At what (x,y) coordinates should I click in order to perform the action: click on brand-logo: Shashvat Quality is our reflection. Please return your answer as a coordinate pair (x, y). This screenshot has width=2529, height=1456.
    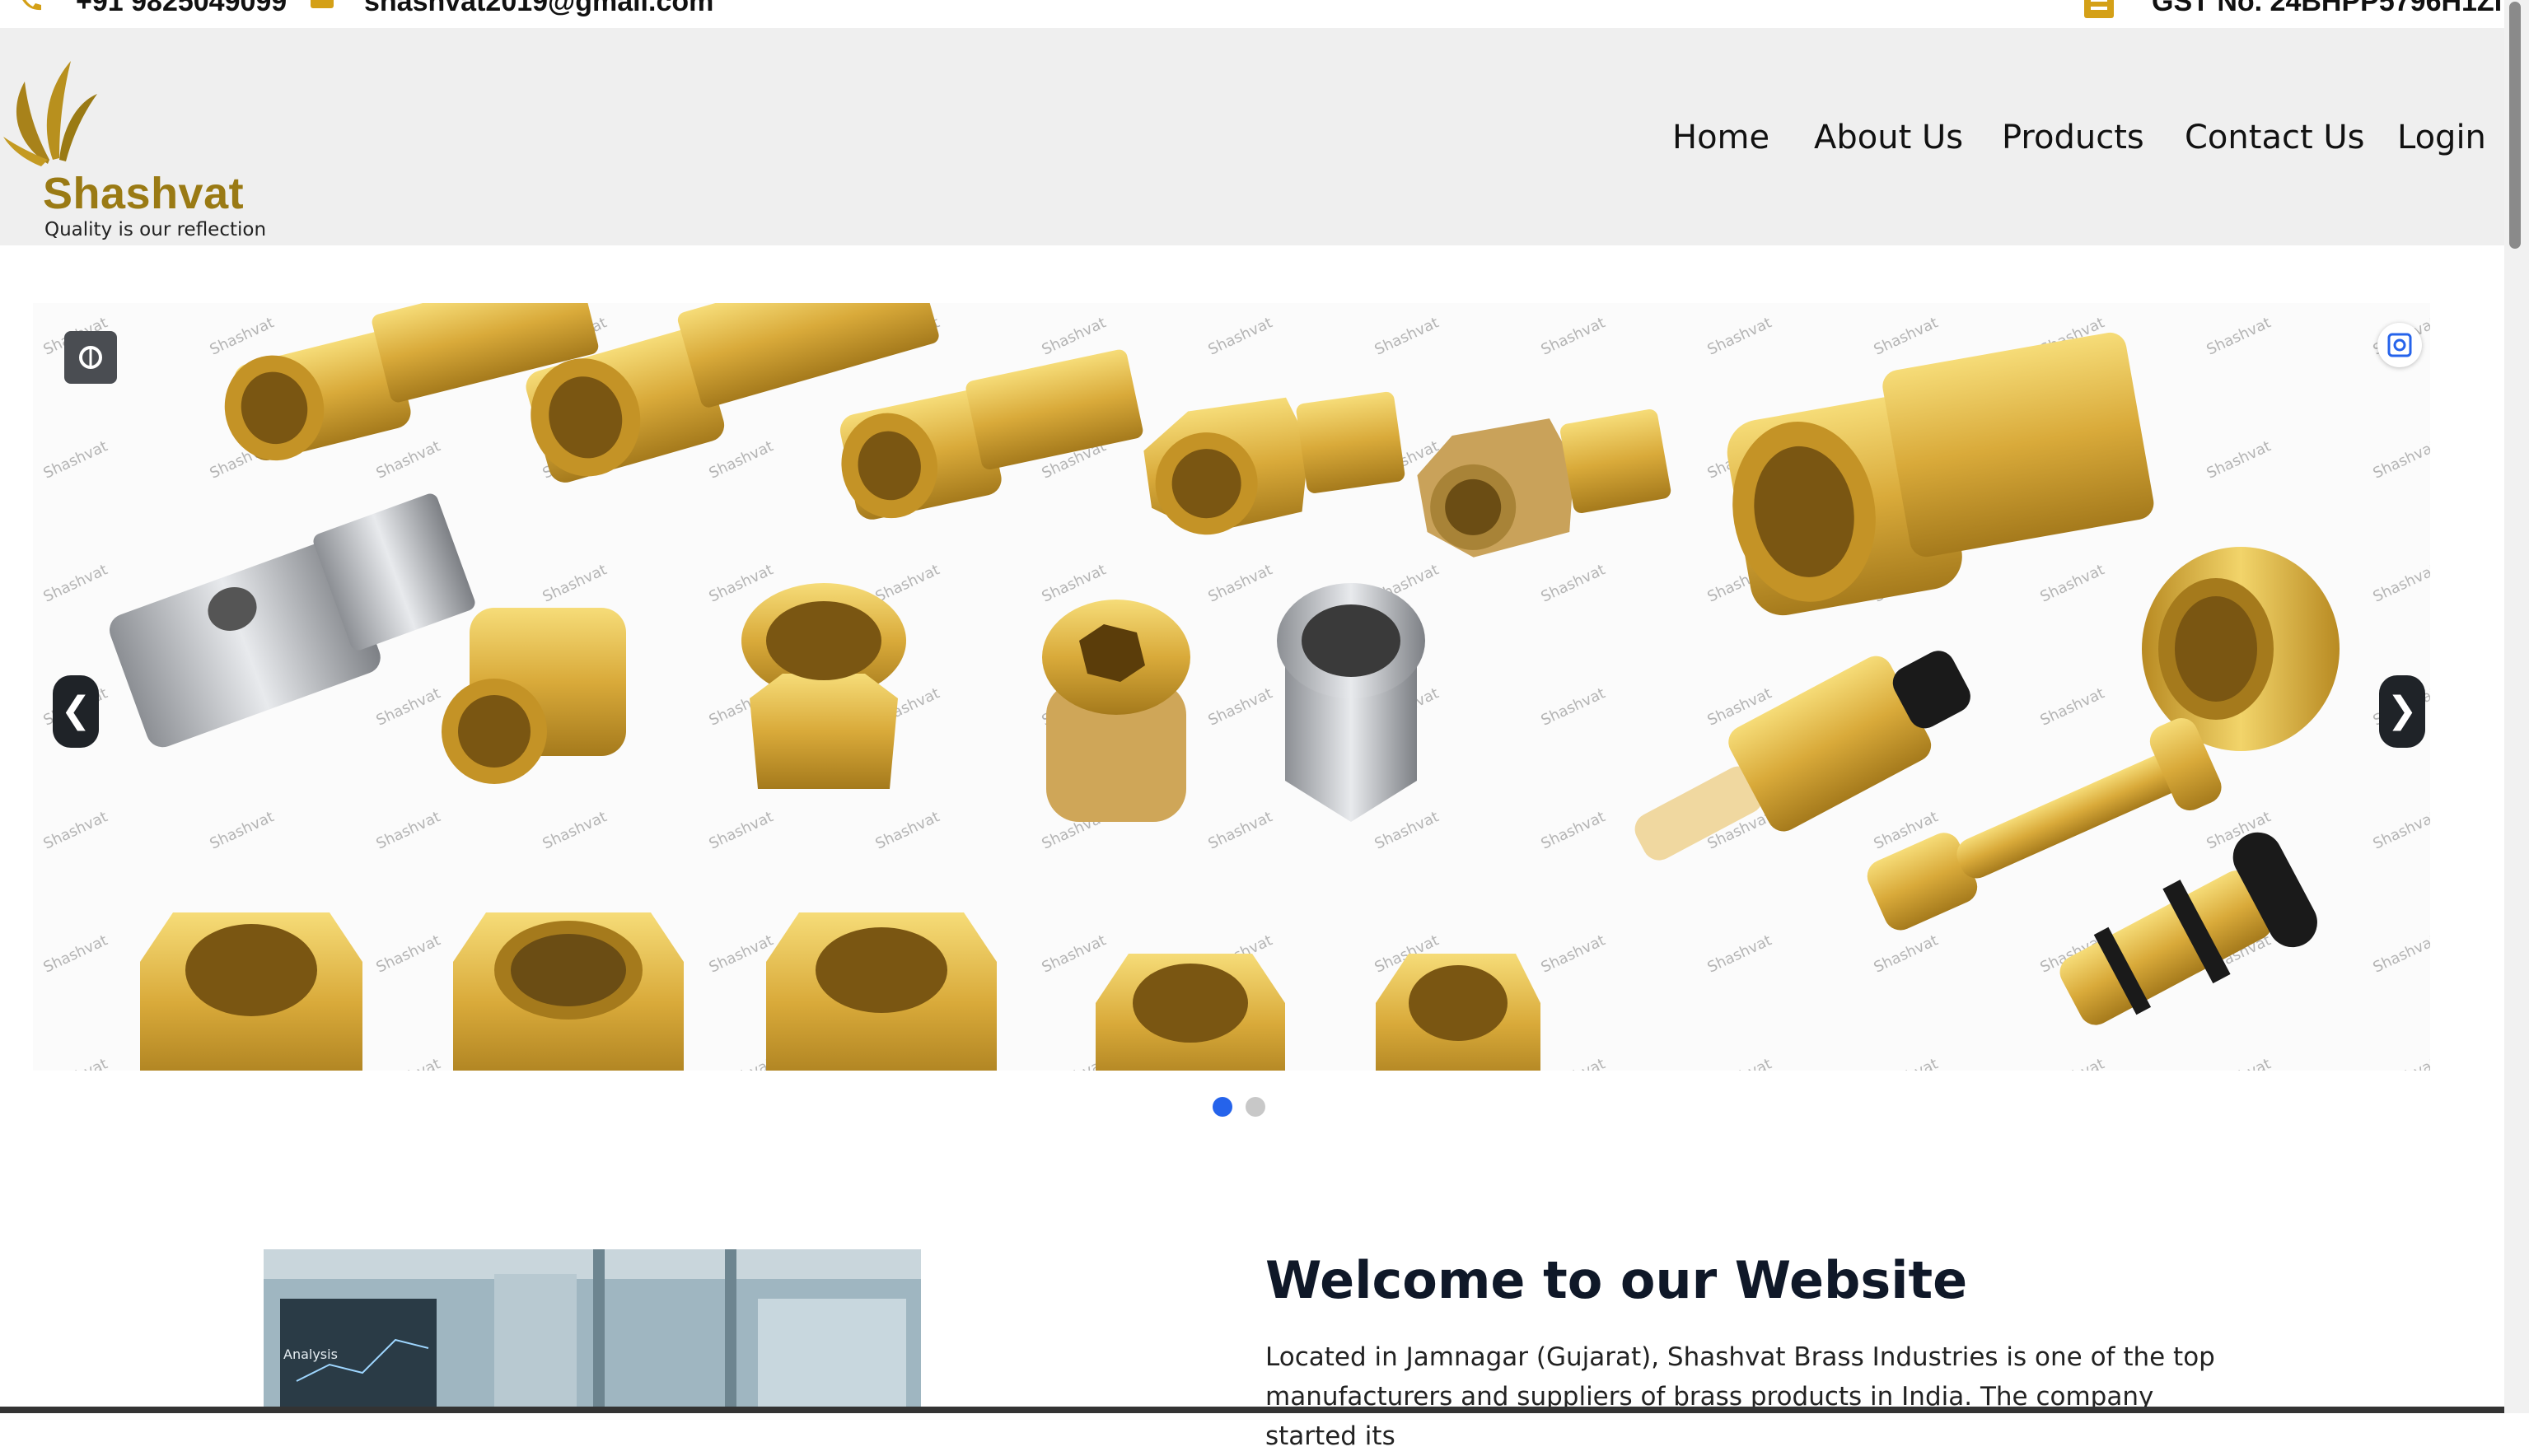
    Looking at the image, I should click on (136, 143).